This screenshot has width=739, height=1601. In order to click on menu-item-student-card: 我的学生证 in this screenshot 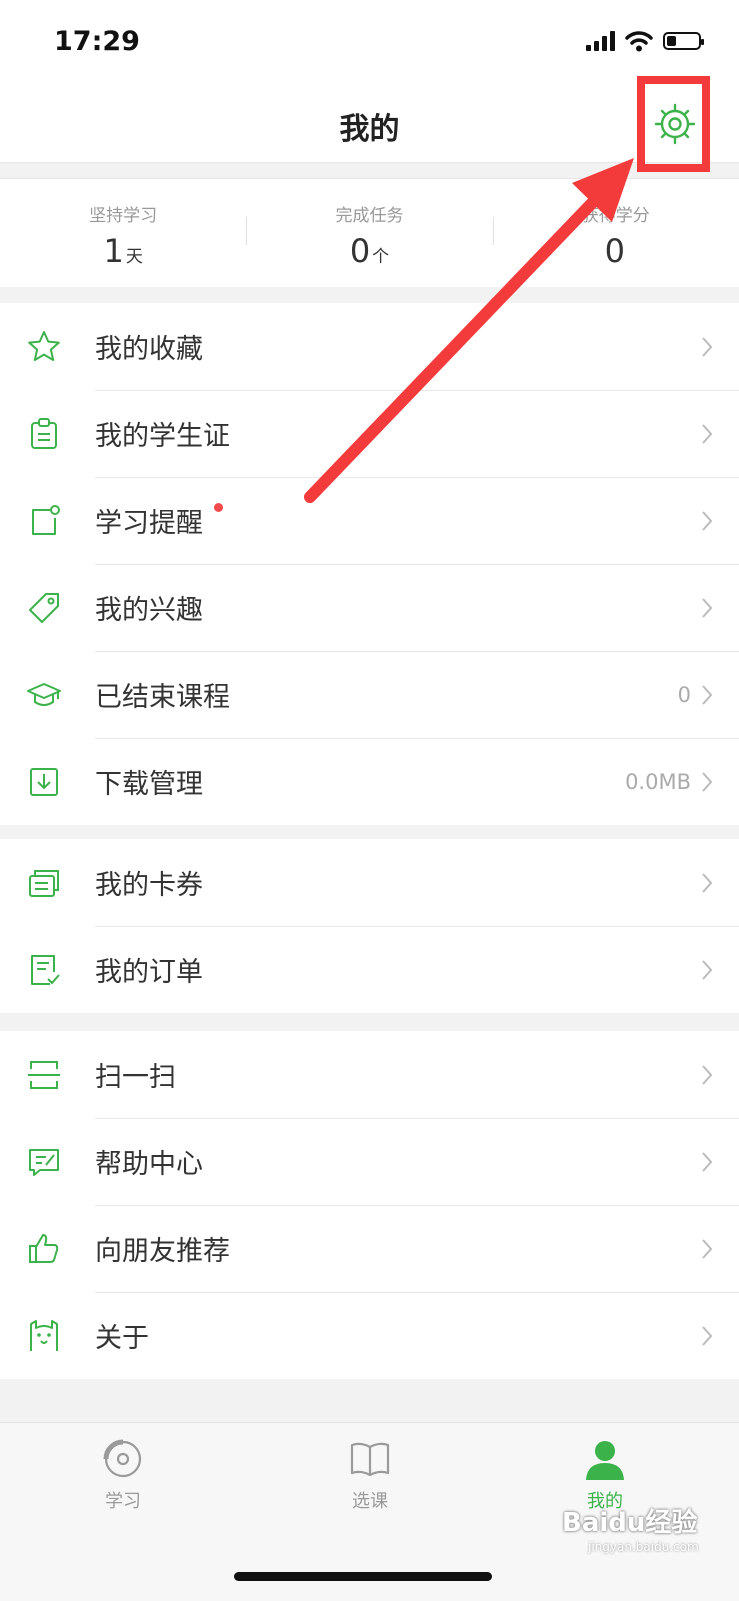, I will do `click(369, 433)`.